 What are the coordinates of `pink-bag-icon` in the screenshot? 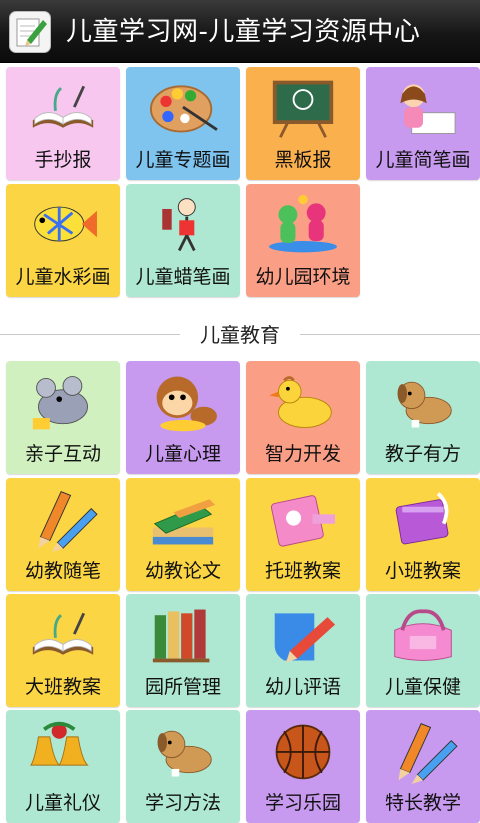 It's located at (423, 635).